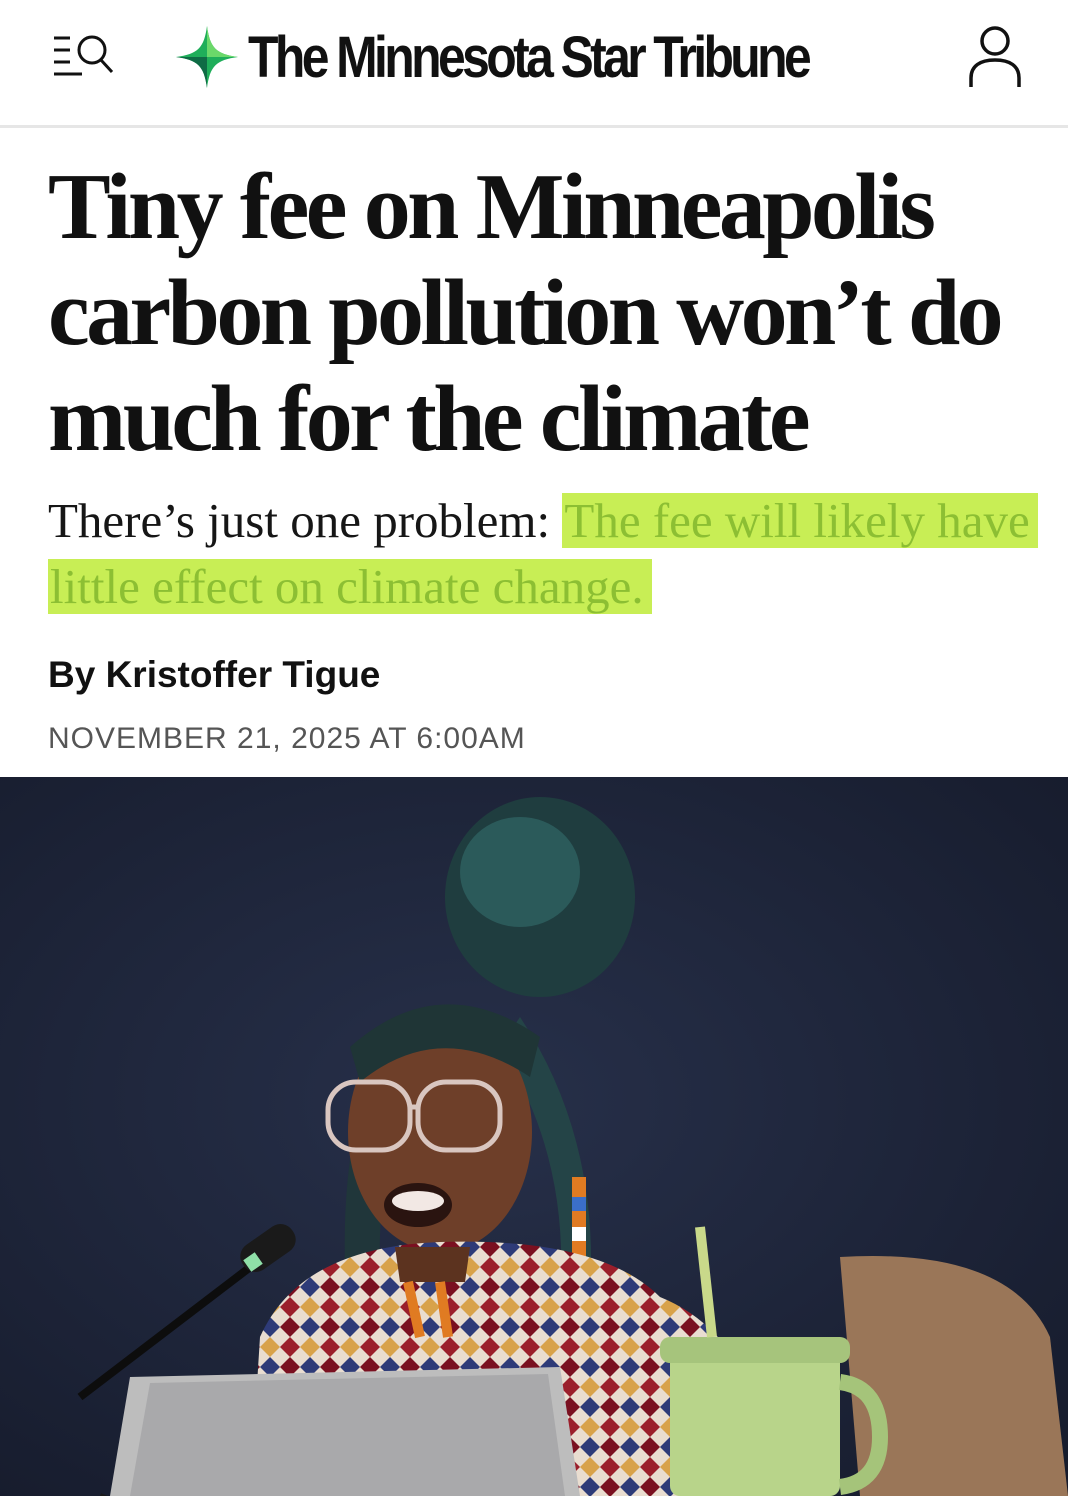  What do you see at coordinates (207, 57) in the screenshot?
I see `star-logo-icon` at bounding box center [207, 57].